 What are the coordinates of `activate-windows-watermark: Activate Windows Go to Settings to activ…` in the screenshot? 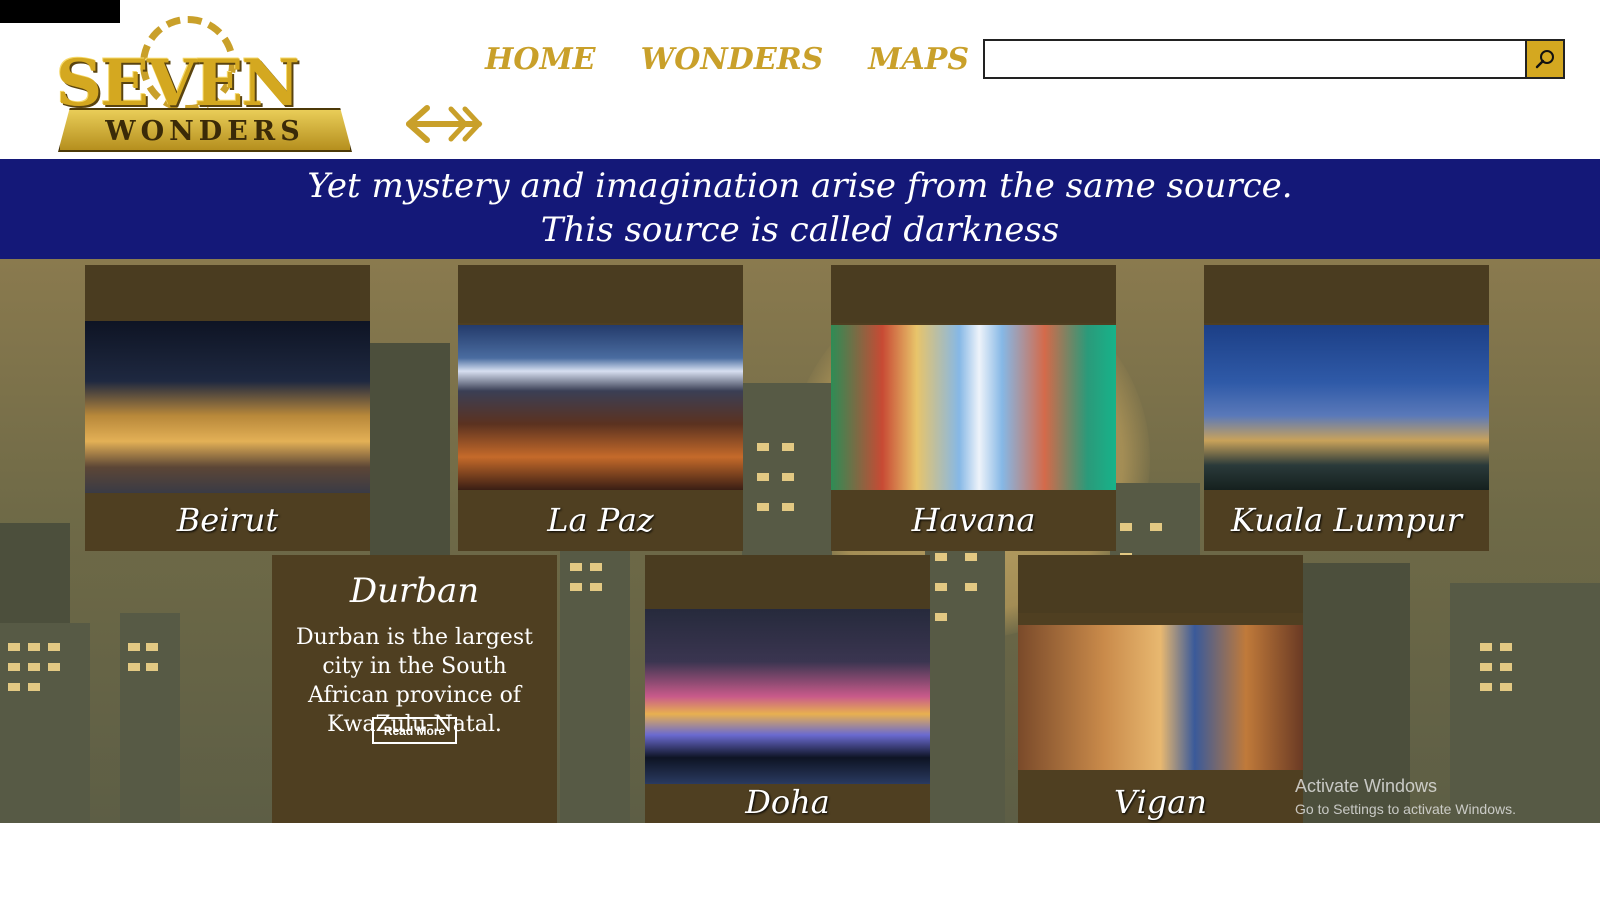 It's located at (1405, 796).